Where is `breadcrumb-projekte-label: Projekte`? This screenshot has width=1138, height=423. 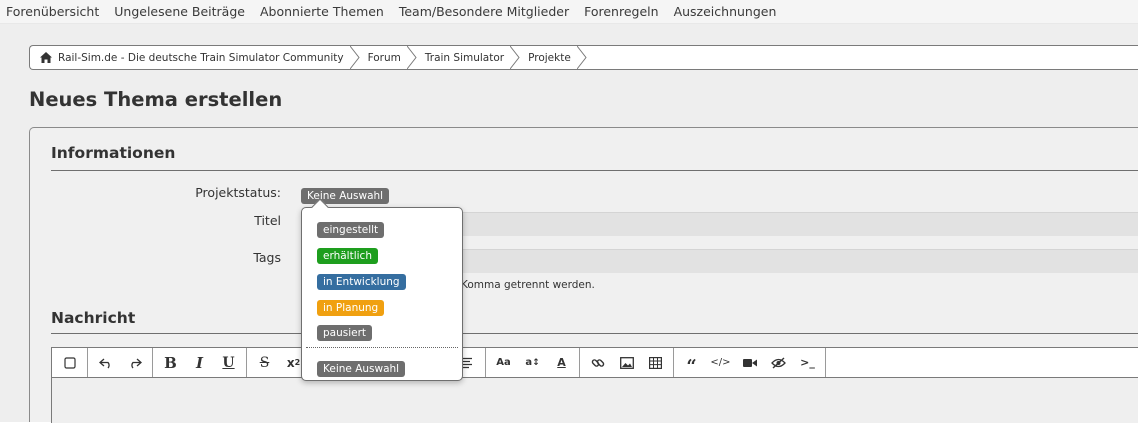
breadcrumb-projekte-label: Projekte is located at coordinates (549, 57).